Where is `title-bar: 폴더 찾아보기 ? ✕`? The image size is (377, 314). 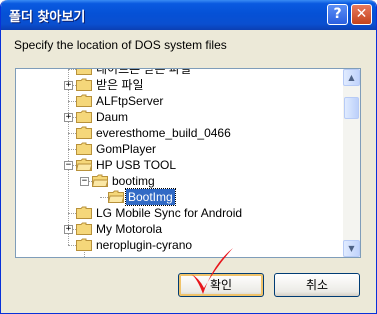
title-bar: 폴더 찾아보기 ? ✕ is located at coordinates (188, 15).